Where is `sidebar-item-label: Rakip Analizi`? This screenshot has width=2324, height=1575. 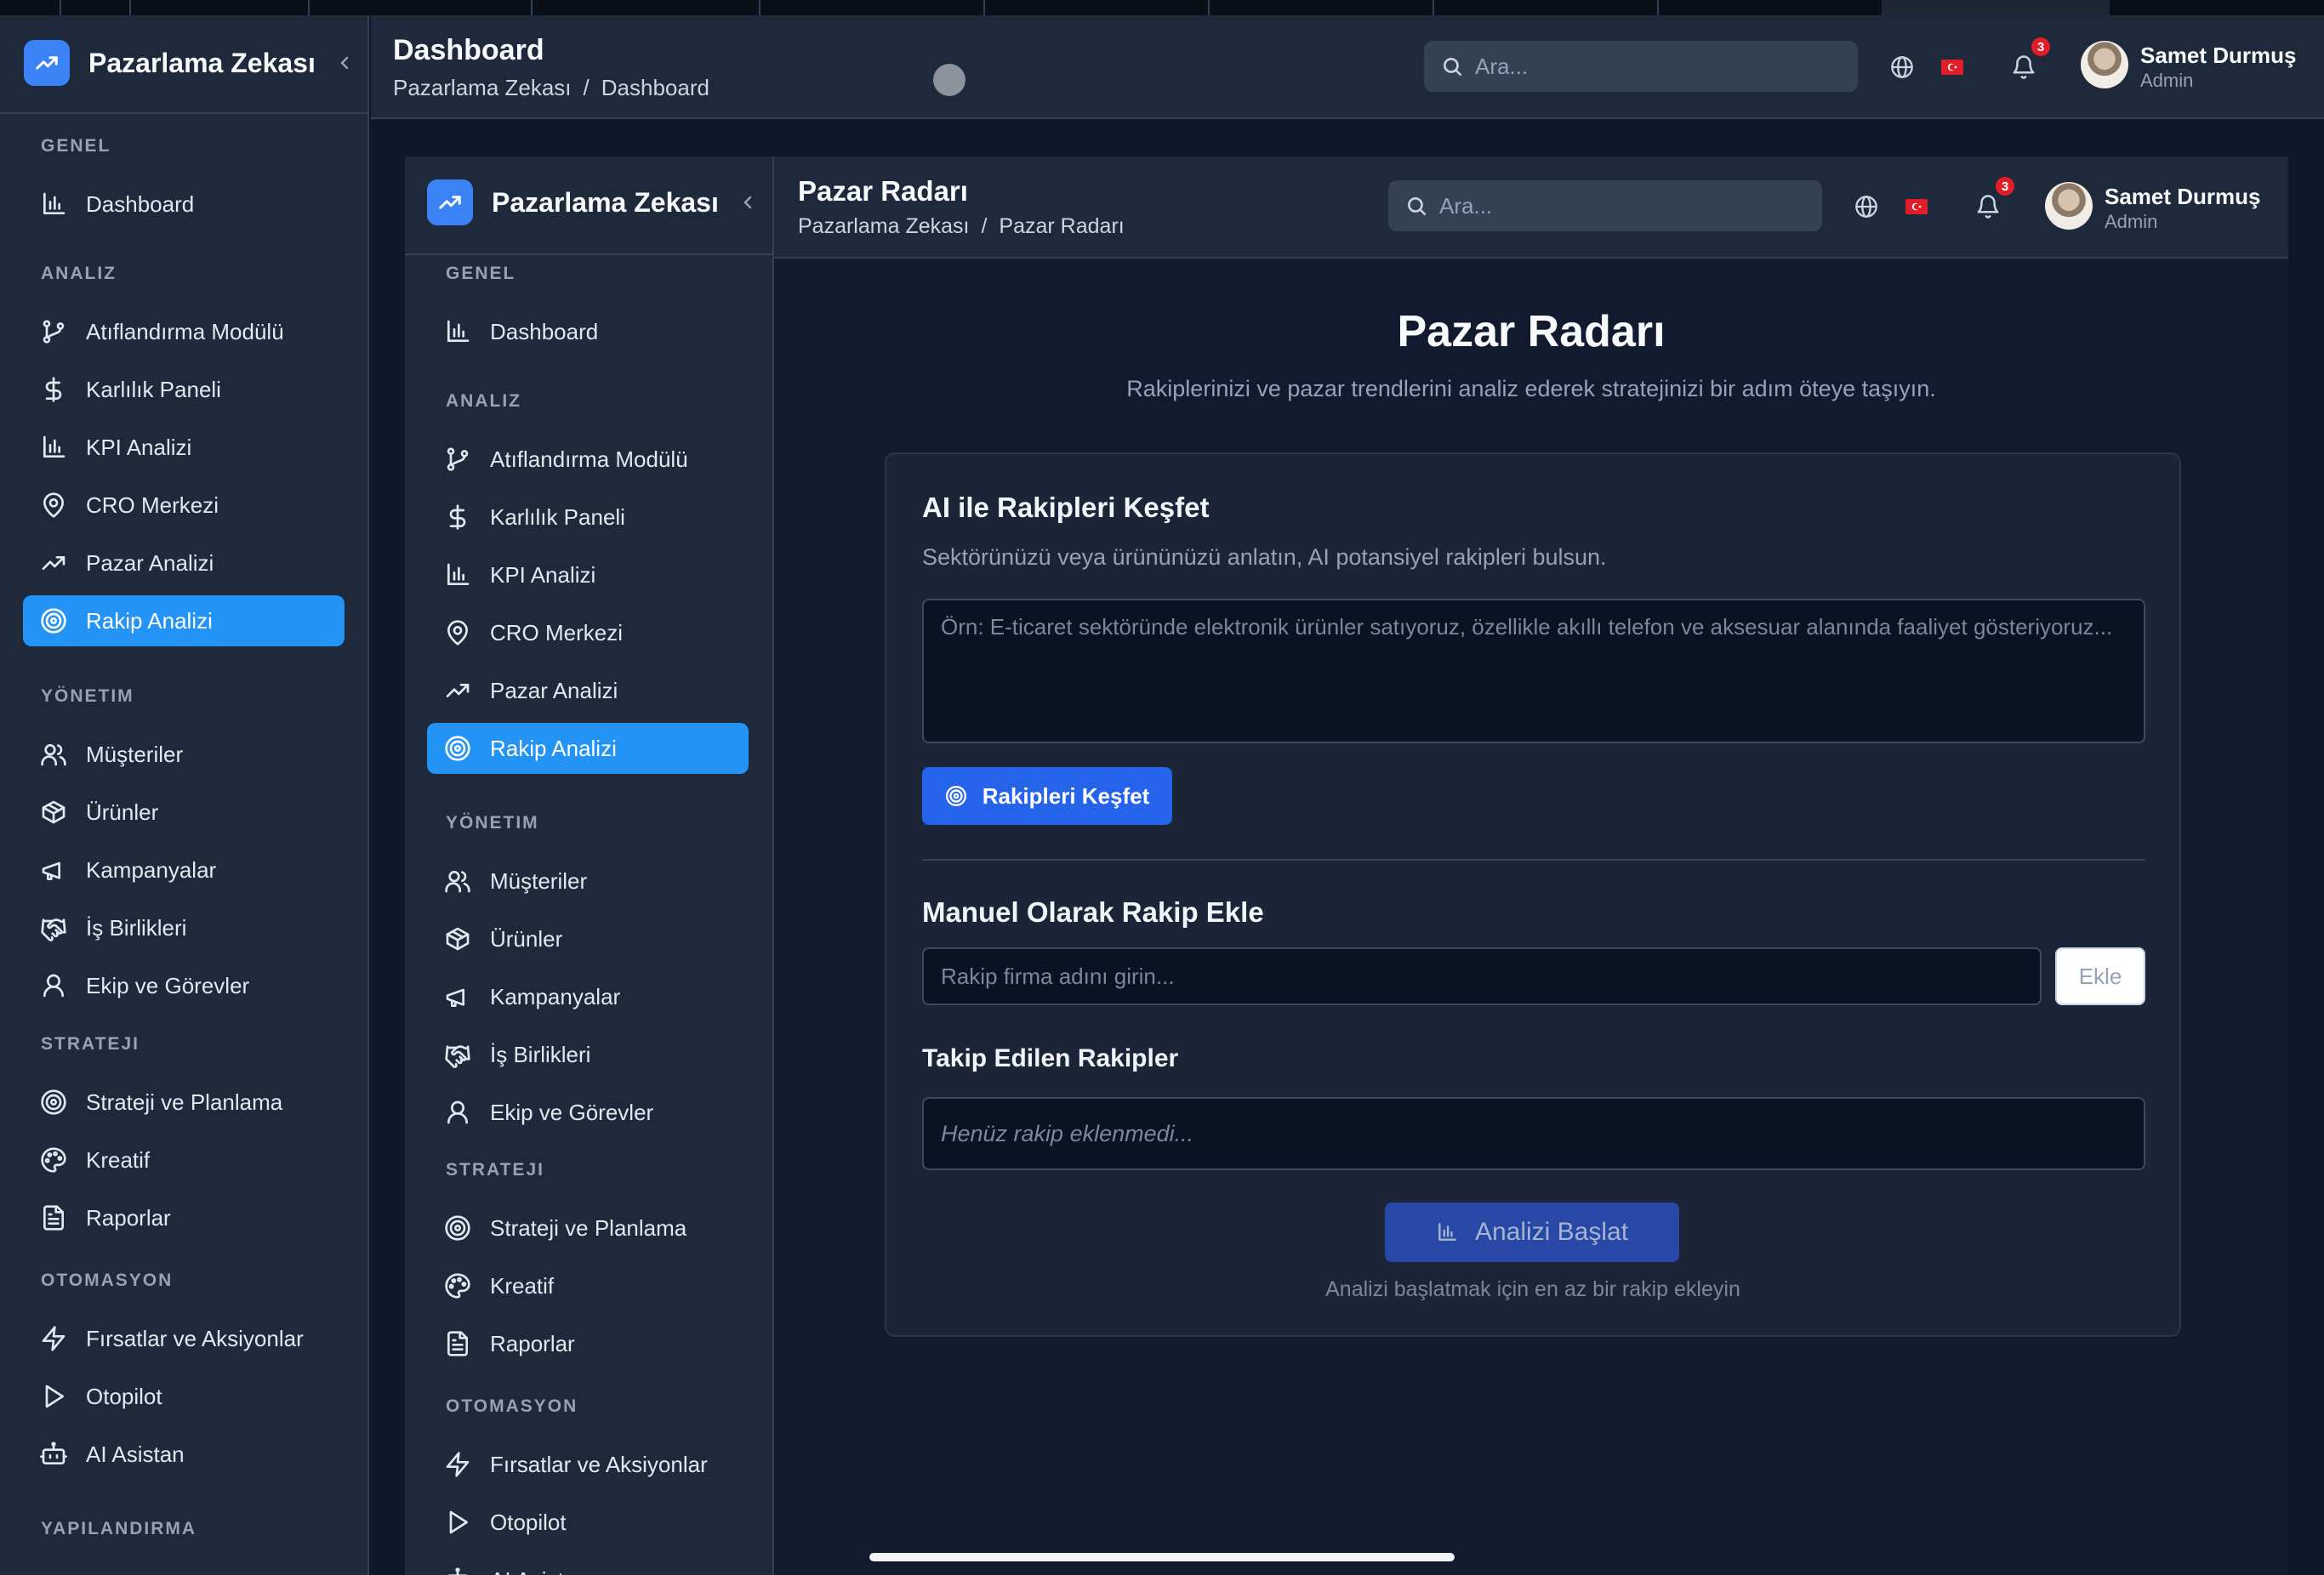
sidebar-item-label: Rakip Analizi is located at coordinates (554, 748).